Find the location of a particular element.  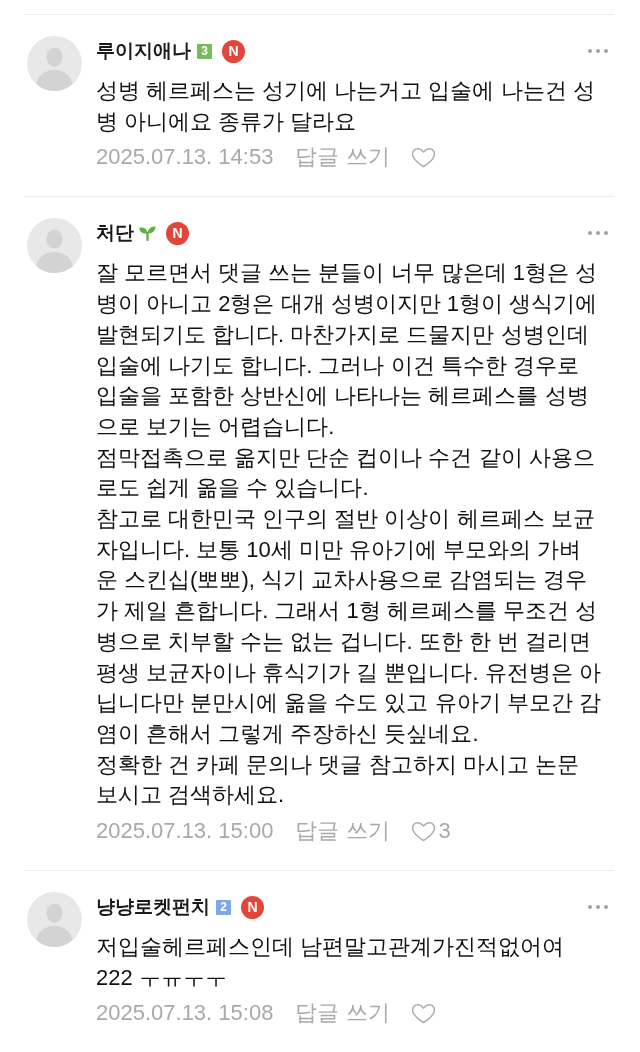

comment-text: 저입술헤르페스인데 남편말고관계가진적없어여 222 ㅜㅠㅜㅜ is located at coordinates (331, 962).